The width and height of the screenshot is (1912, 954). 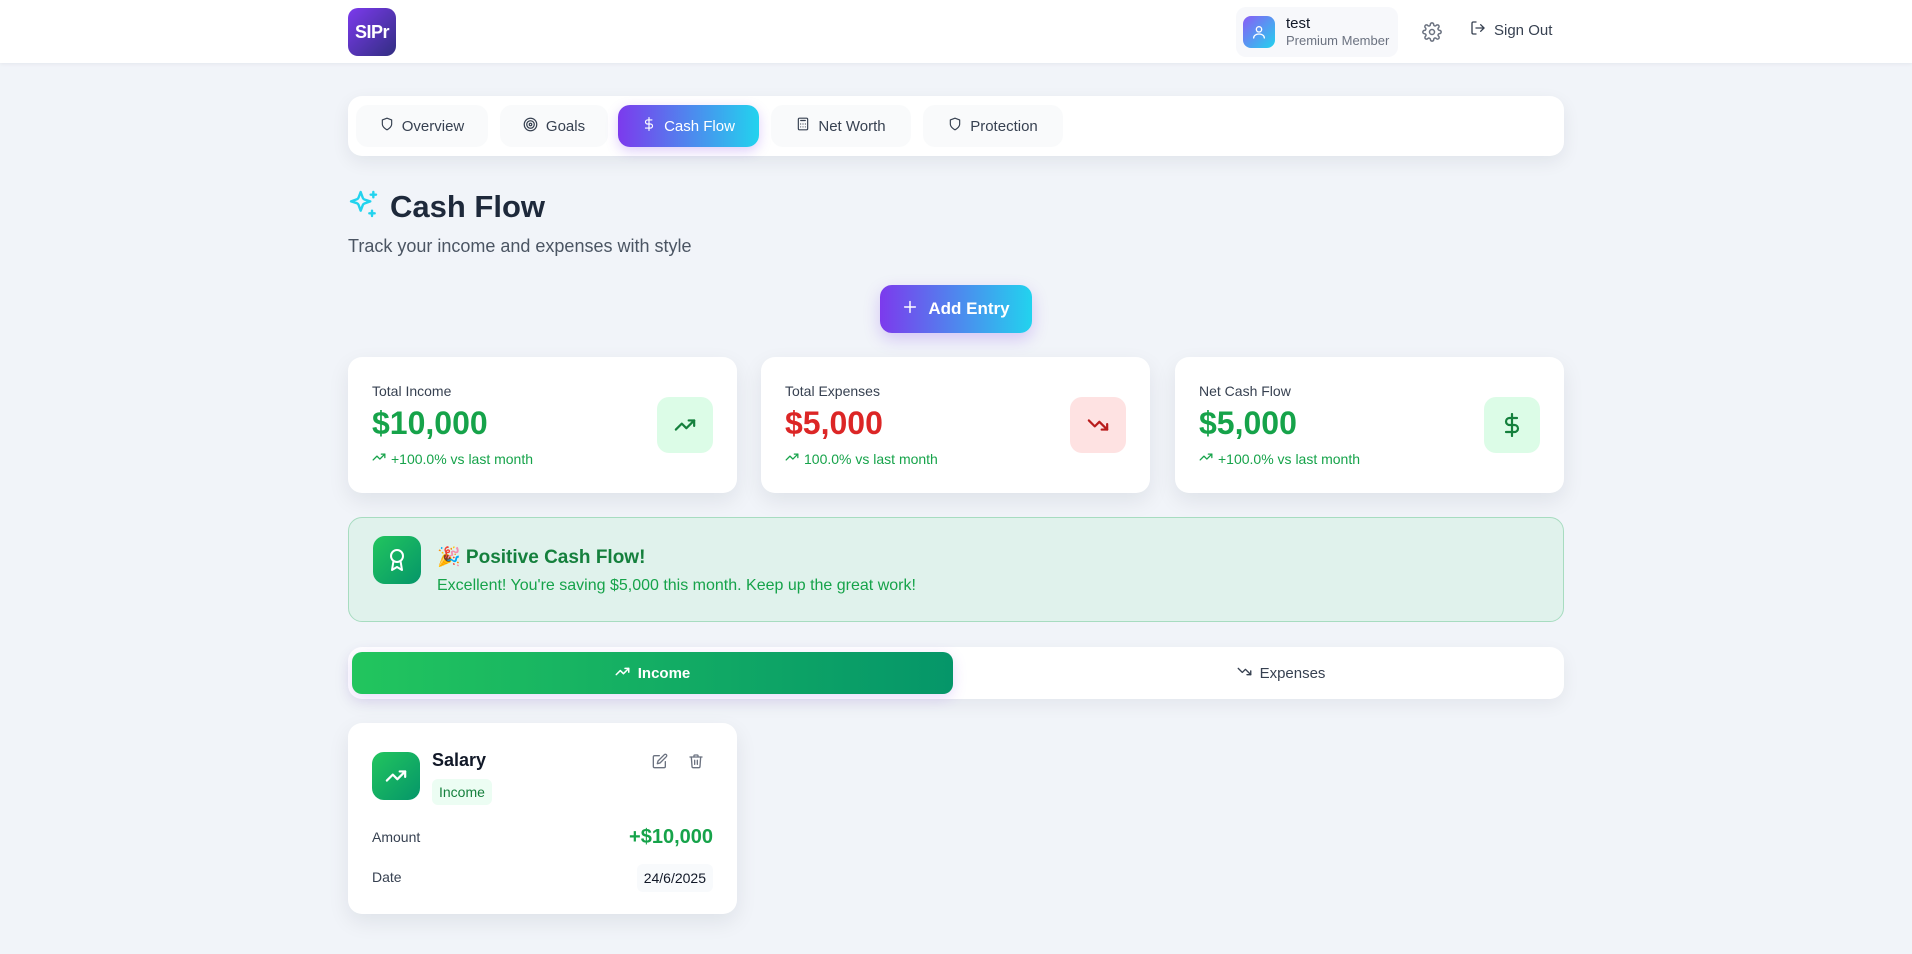 What do you see at coordinates (1004, 126) in the screenshot?
I see `tab-label: Protection` at bounding box center [1004, 126].